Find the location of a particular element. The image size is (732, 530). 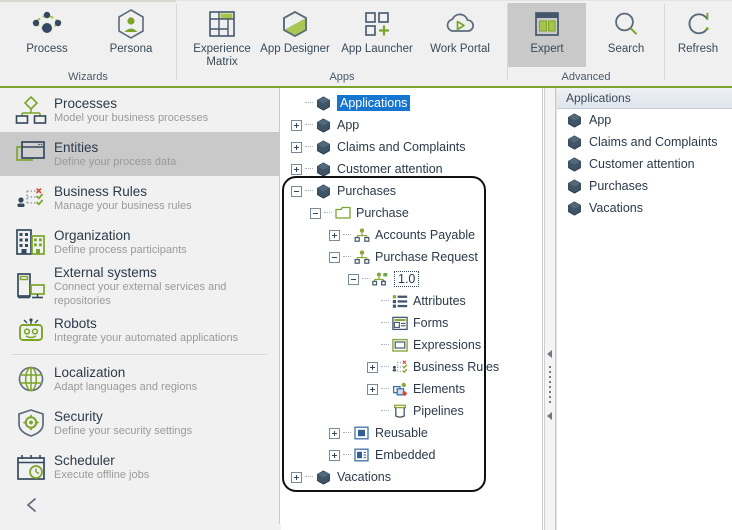

tree-node: Reusable is located at coordinates (413, 433).